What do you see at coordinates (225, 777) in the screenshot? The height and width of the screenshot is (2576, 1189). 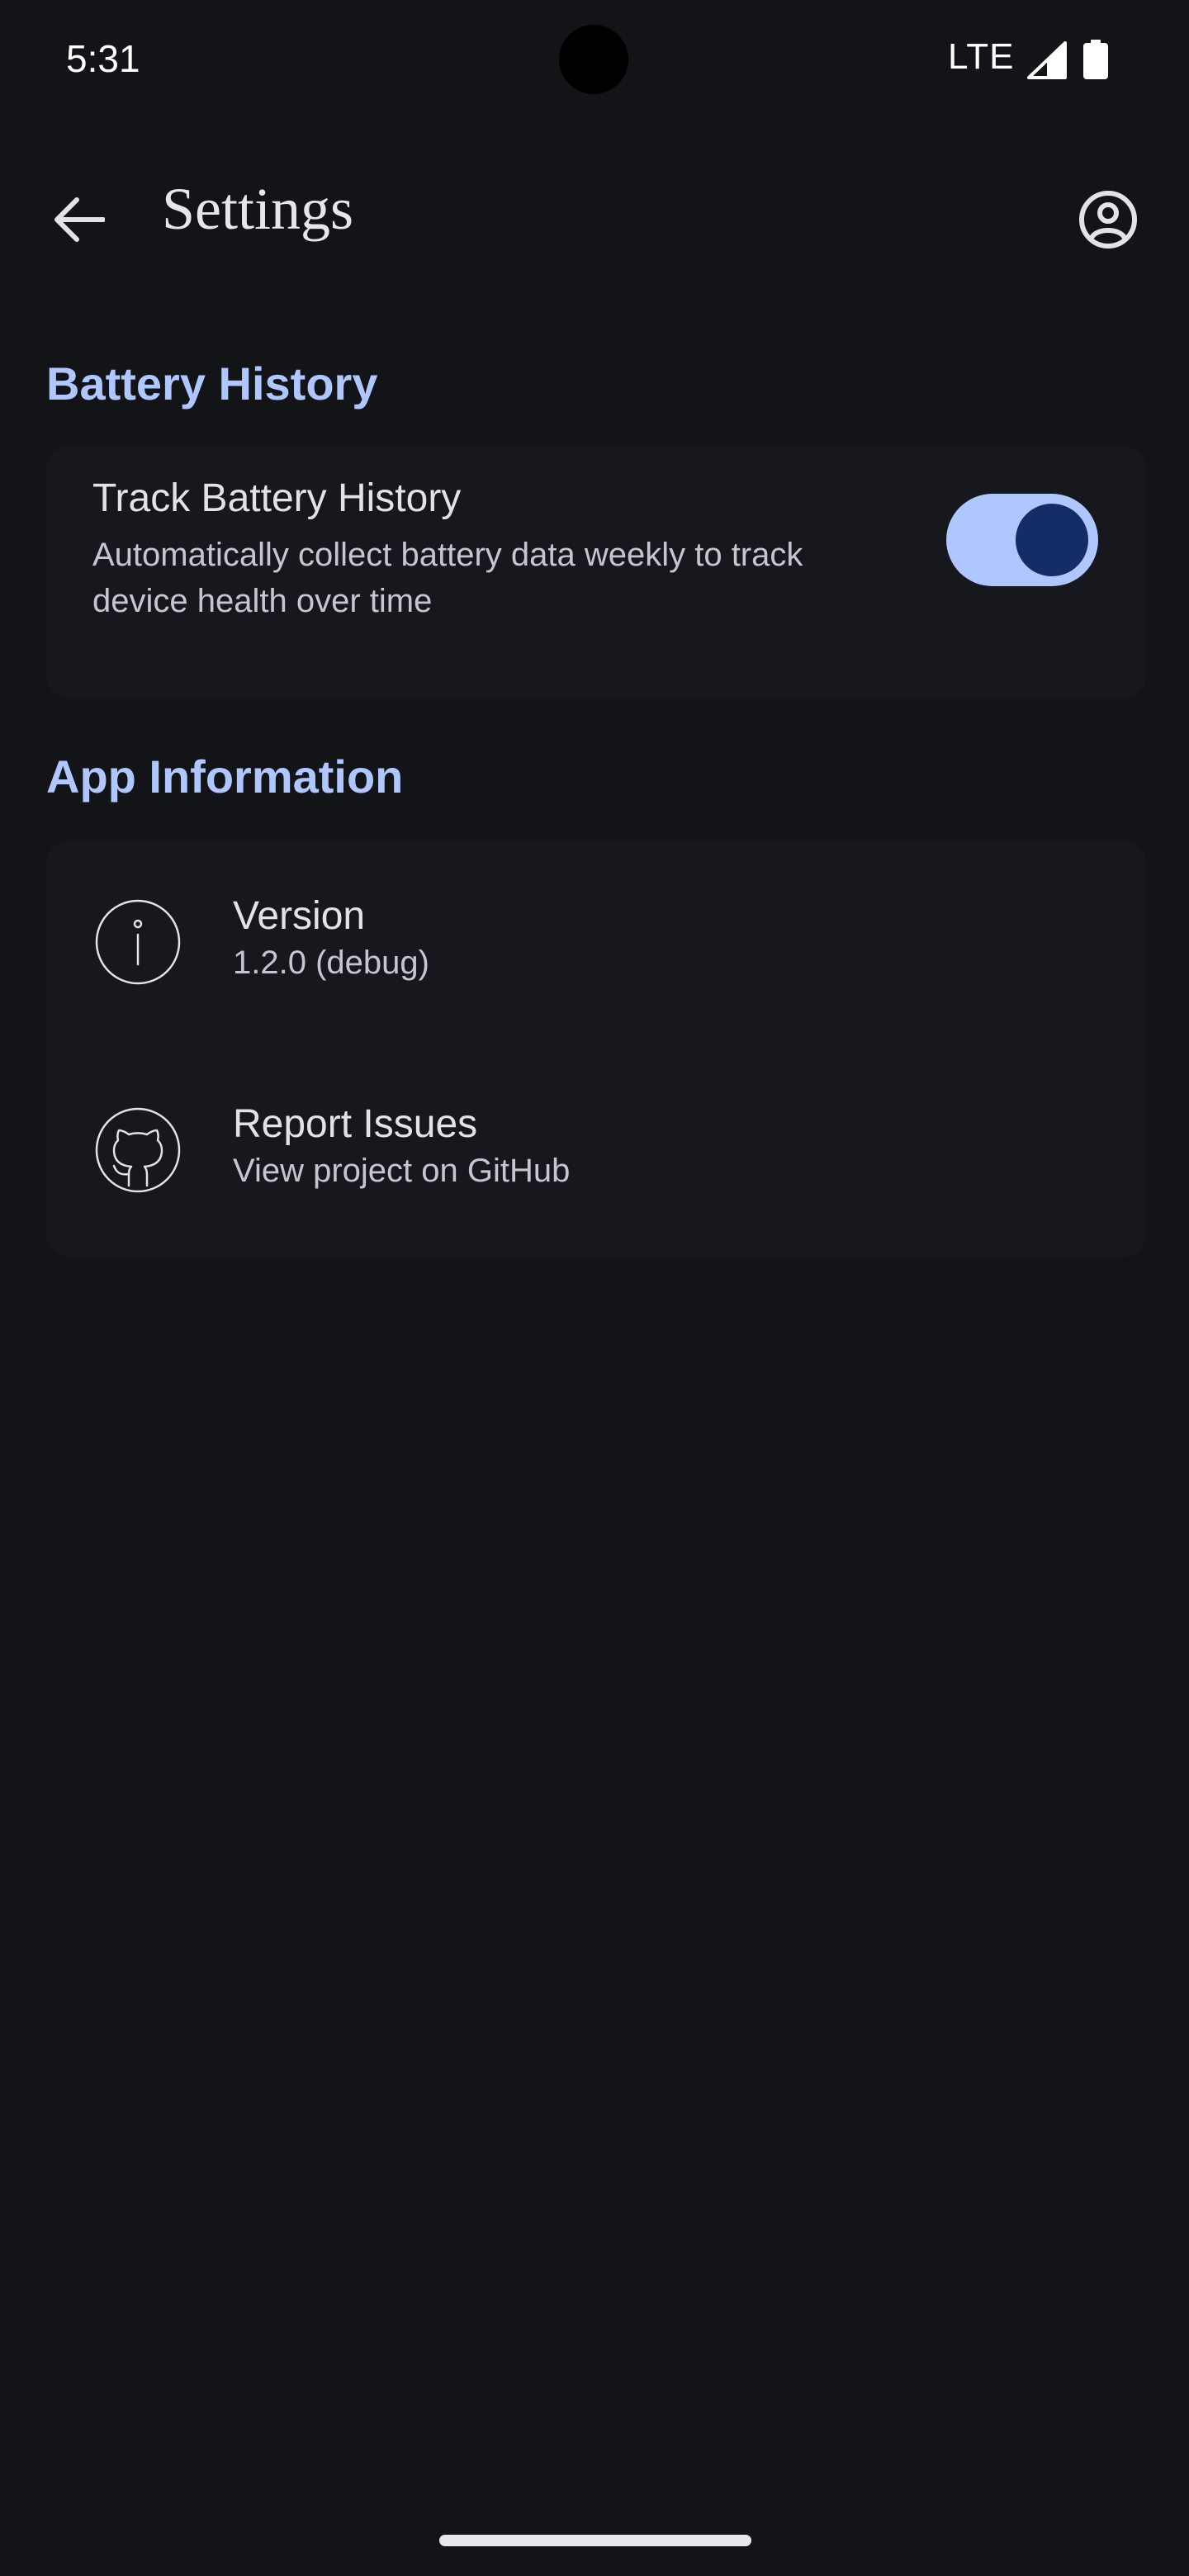 I see `section-header-app-information: App Information` at bounding box center [225, 777].